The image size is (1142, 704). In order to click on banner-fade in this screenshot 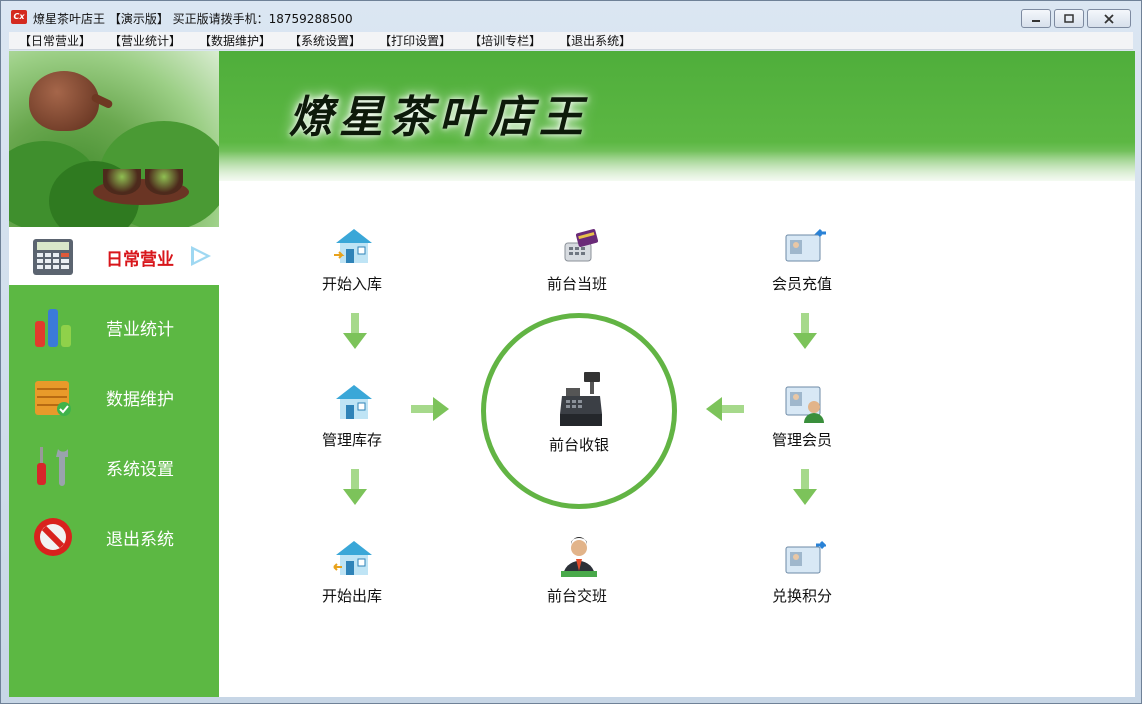, I will do `click(677, 166)`.